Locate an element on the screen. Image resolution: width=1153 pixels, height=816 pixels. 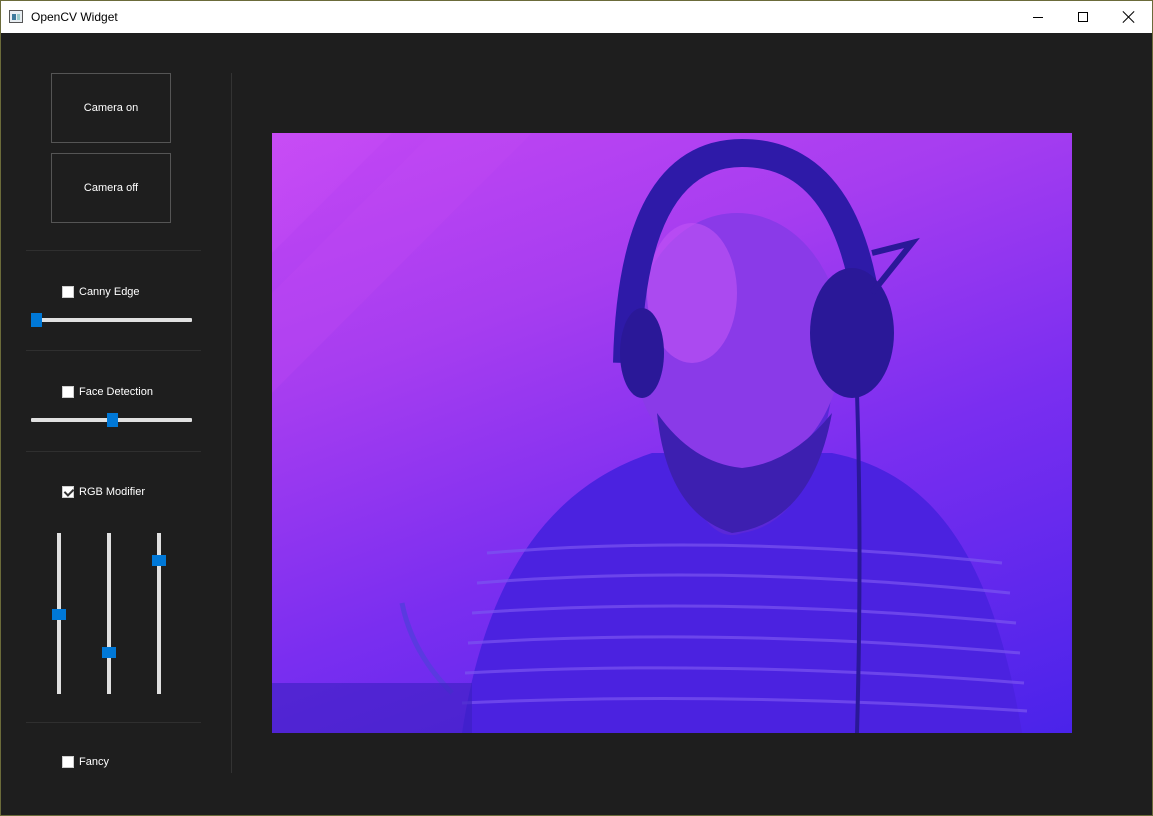
rgb-modifier-label: RGB Modifier is located at coordinates (112, 492).